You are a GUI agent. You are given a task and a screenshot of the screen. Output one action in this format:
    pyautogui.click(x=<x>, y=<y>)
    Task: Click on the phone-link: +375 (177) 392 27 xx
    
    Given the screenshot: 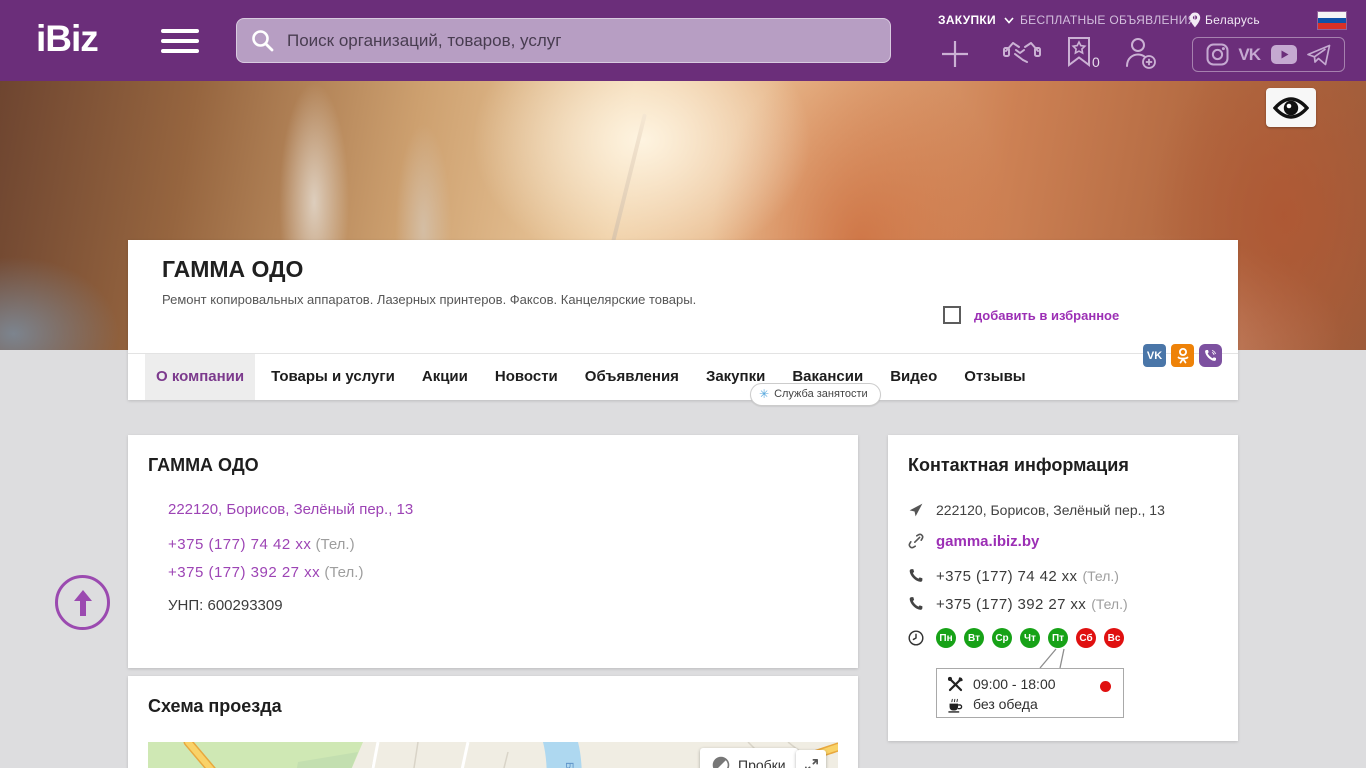 What is the action you would take?
    pyautogui.click(x=244, y=572)
    